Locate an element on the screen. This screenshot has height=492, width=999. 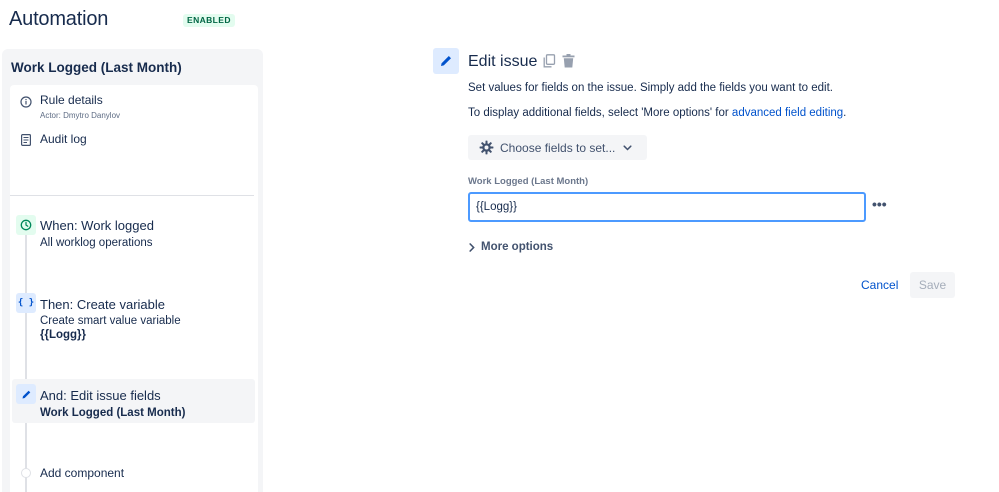
step-edit-detail: Work Logged (Last Month) is located at coordinates (113, 413).